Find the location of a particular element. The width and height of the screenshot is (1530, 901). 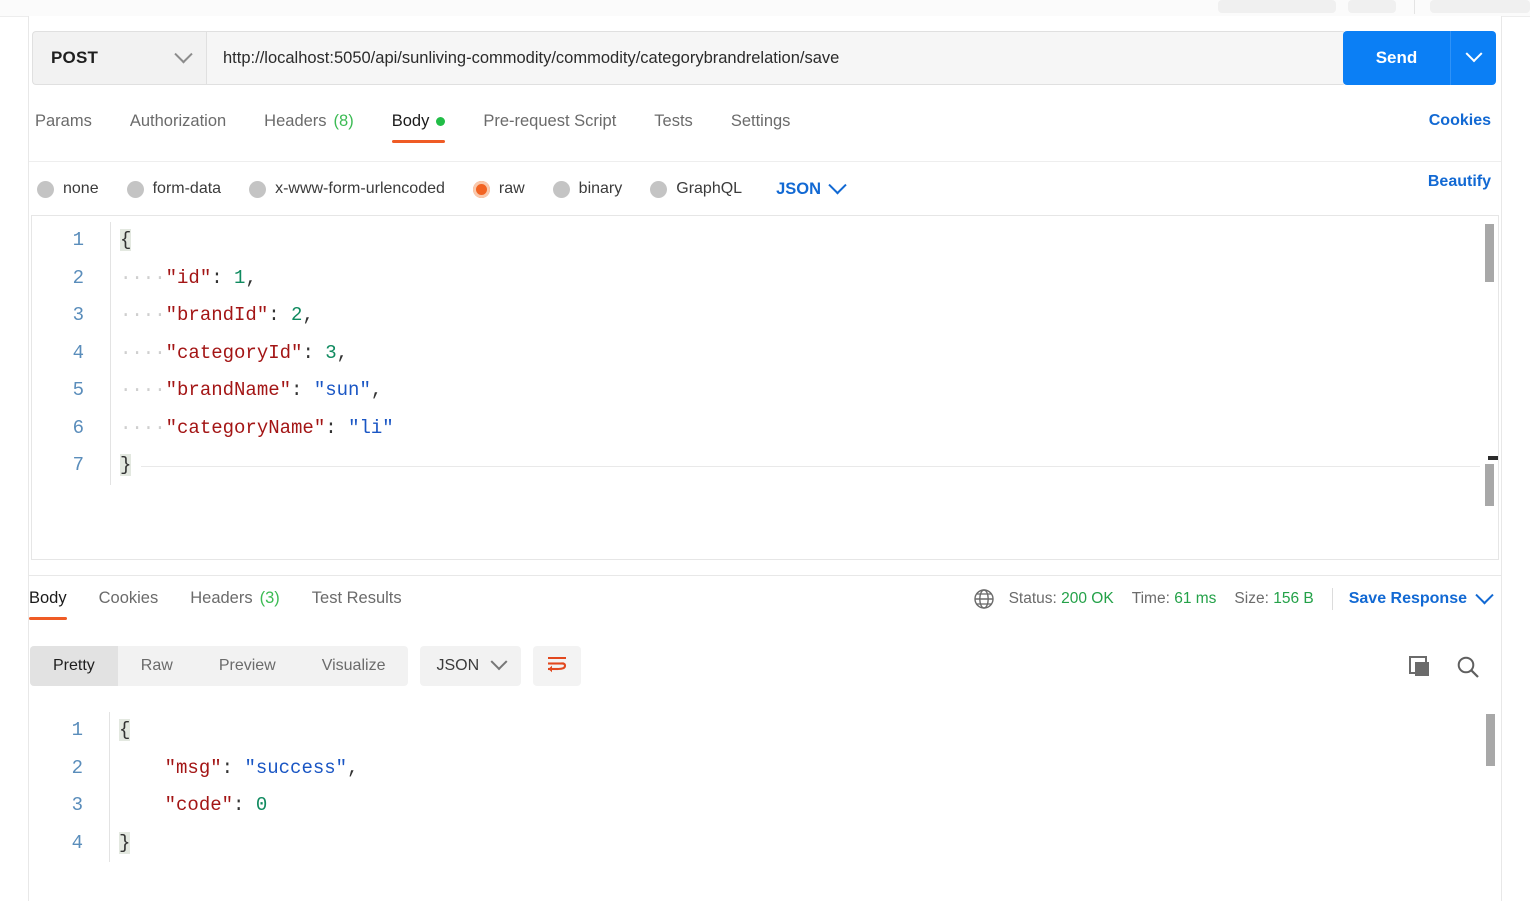

body-type-raw: raw is located at coordinates (498, 189).